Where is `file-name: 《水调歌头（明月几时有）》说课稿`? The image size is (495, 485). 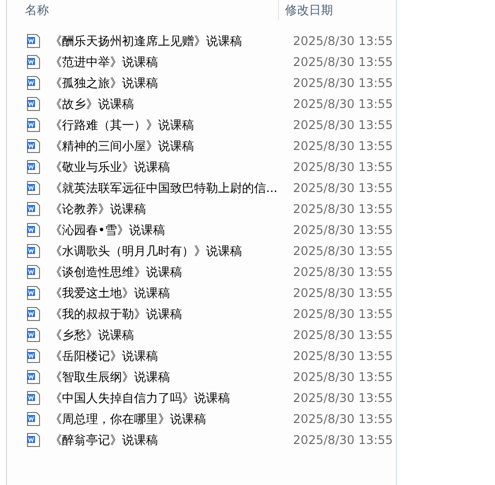 file-name: 《水调歌头（明月几时有）》说课稿 is located at coordinates (171, 251).